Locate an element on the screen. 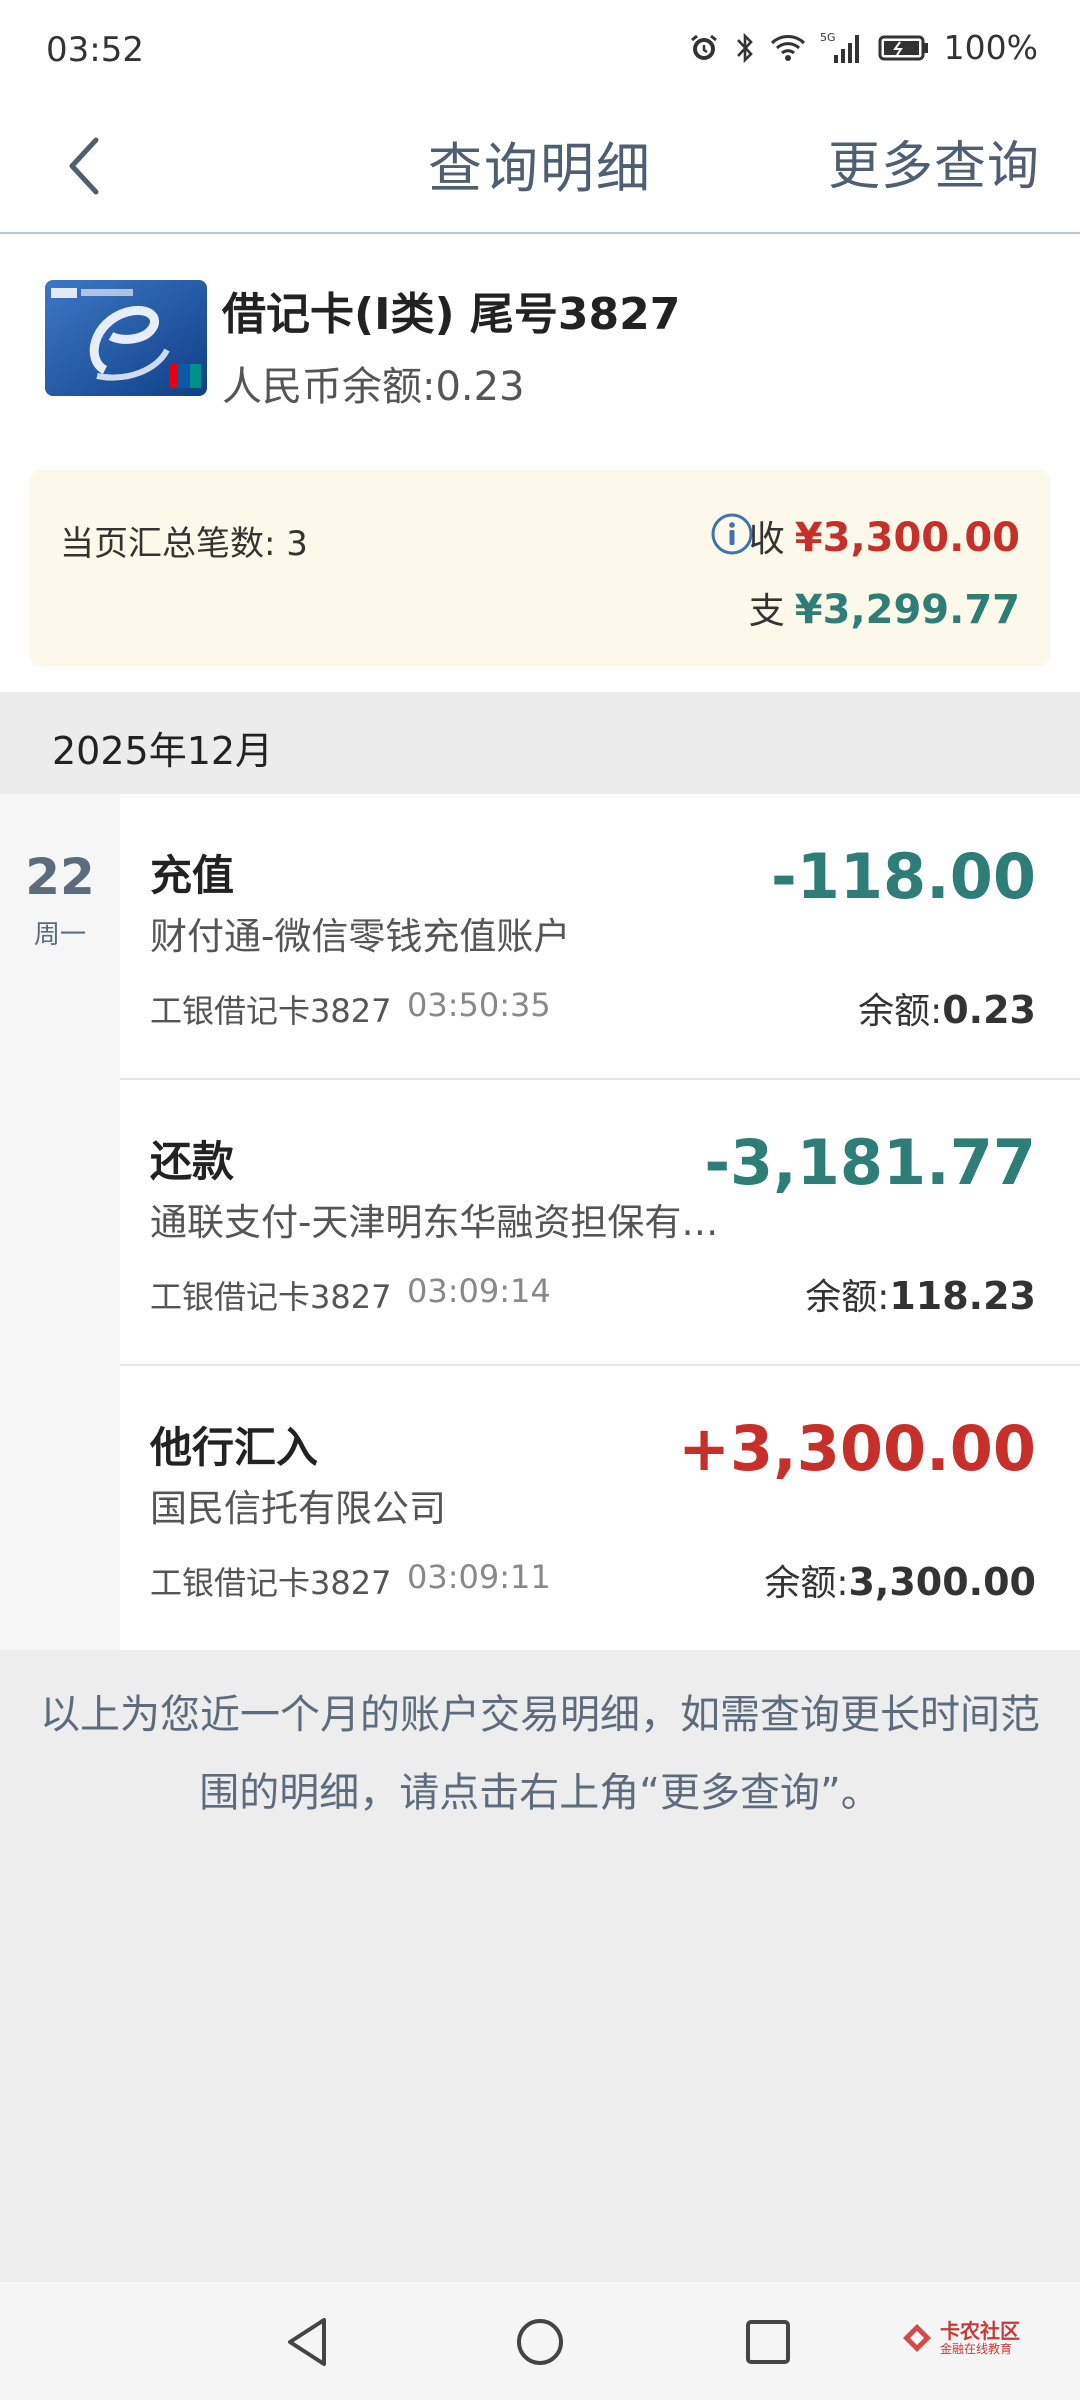 This screenshot has width=1080, height=2400. account-balance: 人民币余额:0.23 is located at coordinates (373, 387).